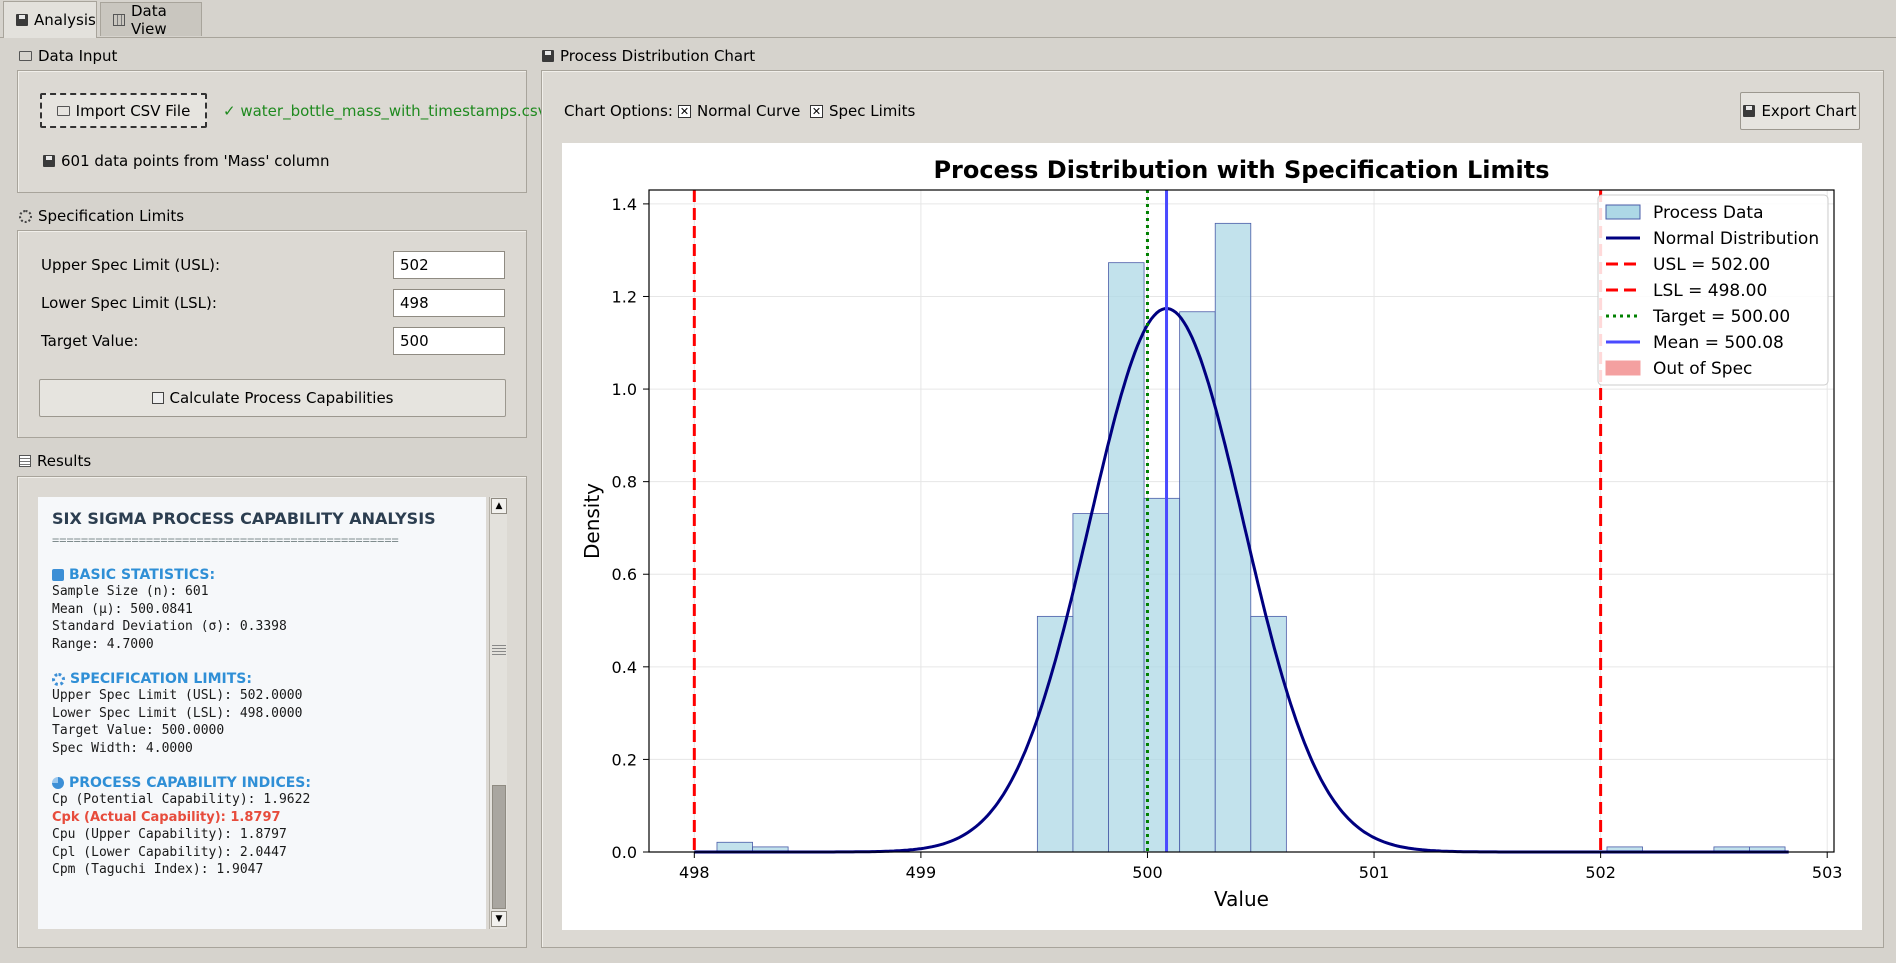 Image resolution: width=1896 pixels, height=963 pixels. Describe the element at coordinates (190, 783) in the screenshot. I see `capability-heading-text: PROCESS CAPABILITY INDICES:` at that location.